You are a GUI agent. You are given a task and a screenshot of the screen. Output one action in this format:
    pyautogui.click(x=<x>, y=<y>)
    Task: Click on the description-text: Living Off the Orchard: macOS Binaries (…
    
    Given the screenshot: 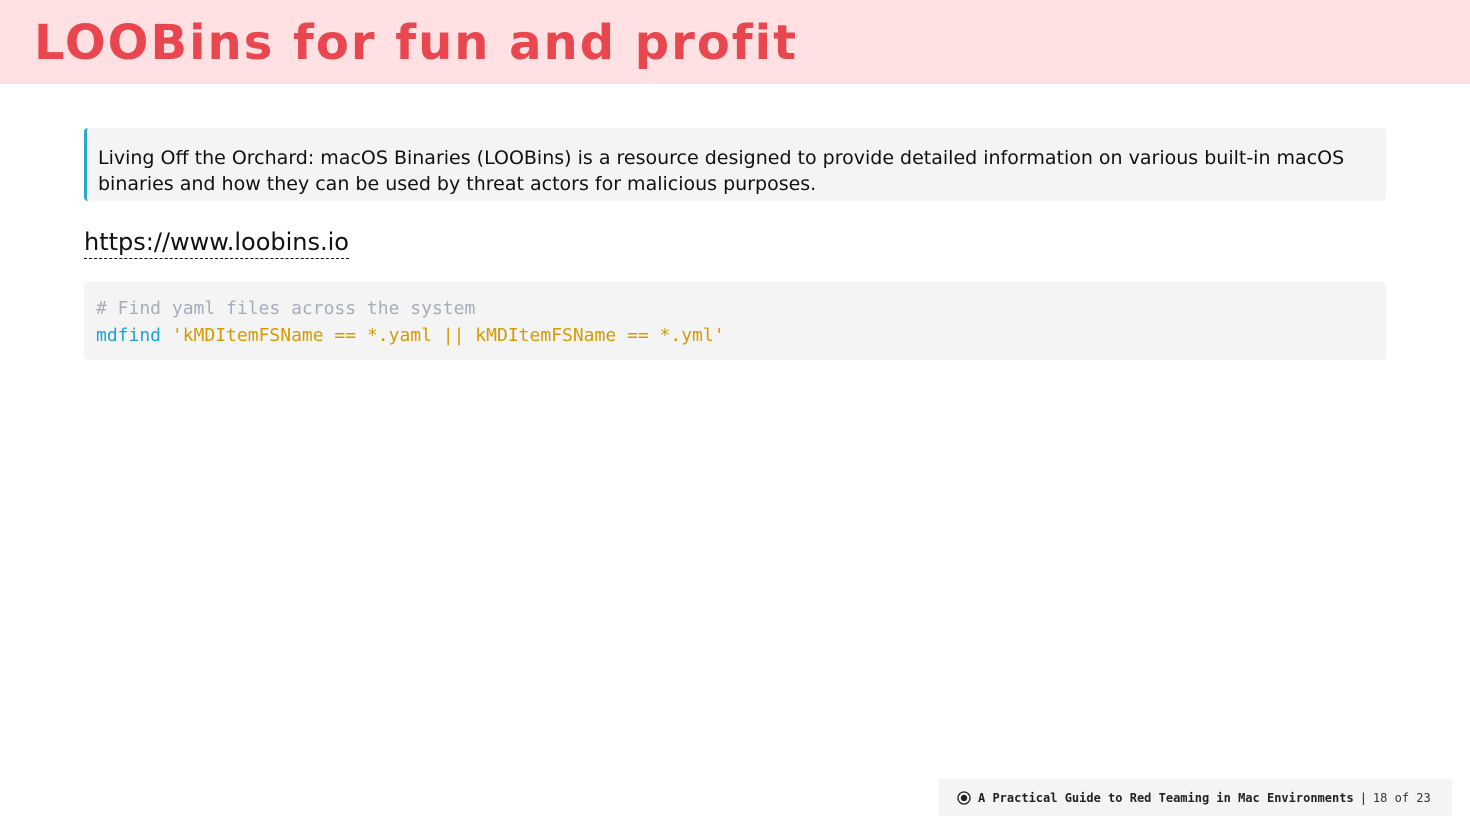 What is the action you would take?
    pyautogui.click(x=721, y=171)
    